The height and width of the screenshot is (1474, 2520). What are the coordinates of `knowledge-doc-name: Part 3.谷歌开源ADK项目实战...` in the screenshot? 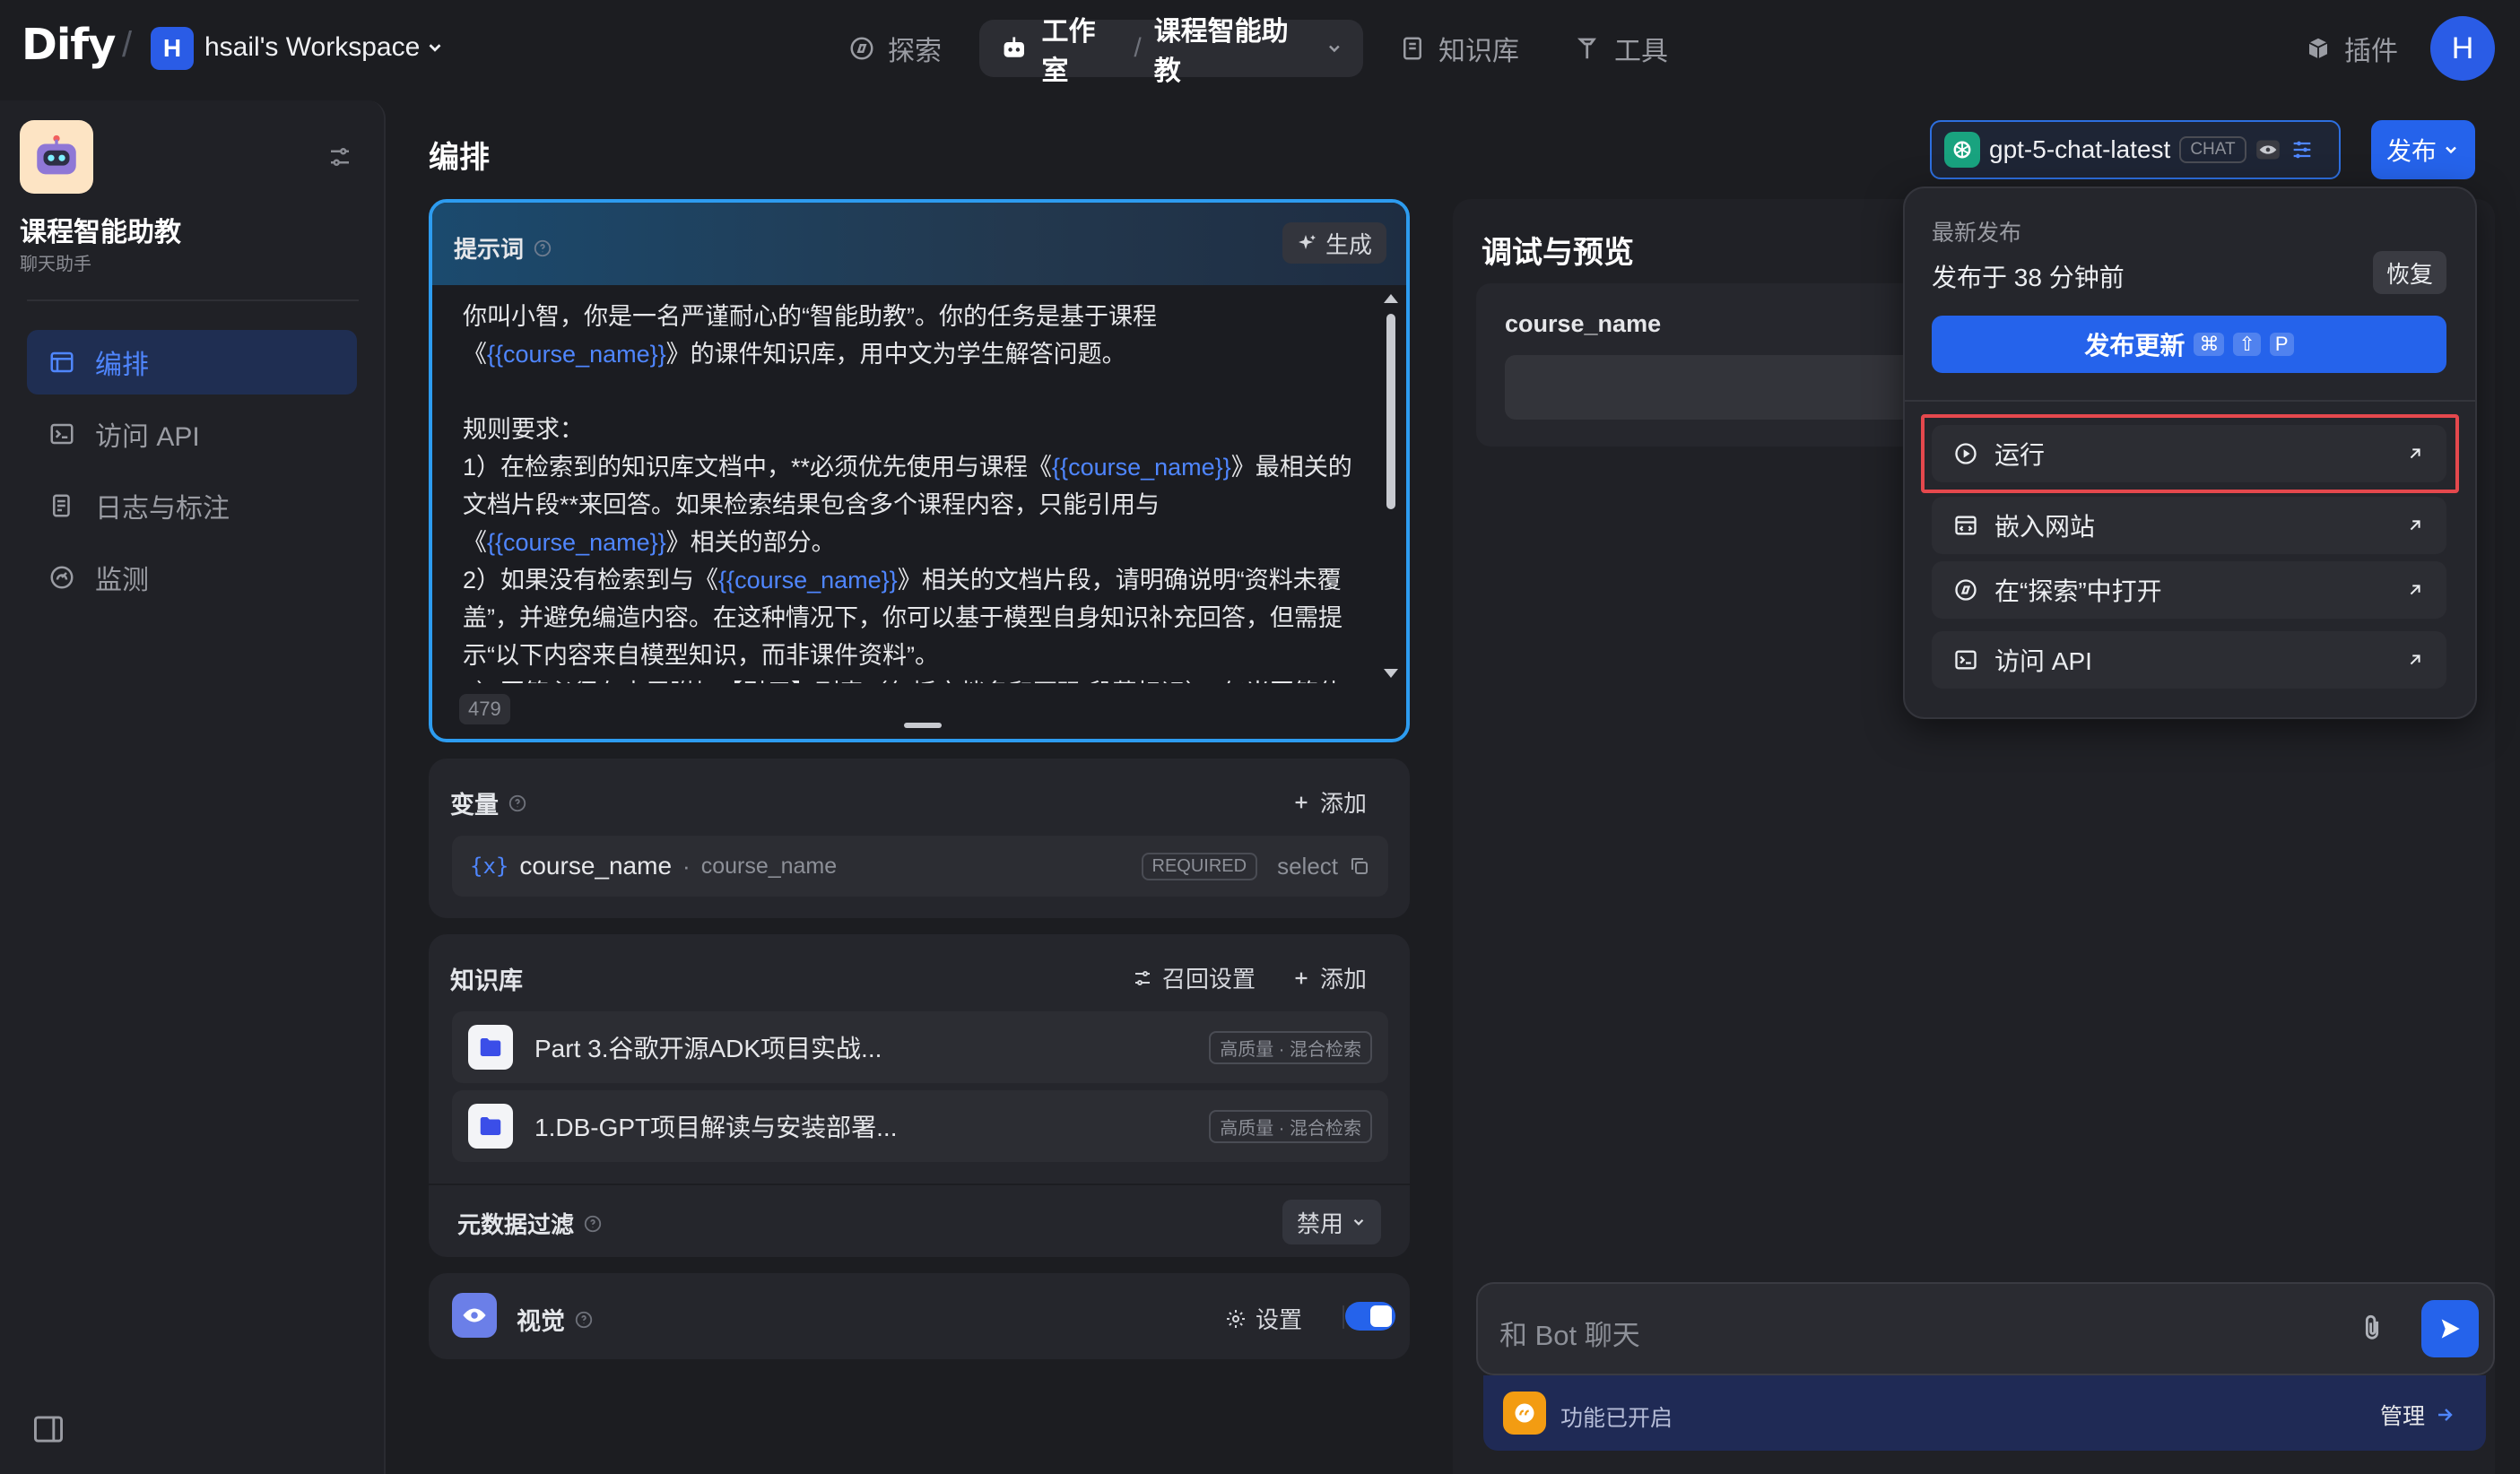 It's located at (708, 1048).